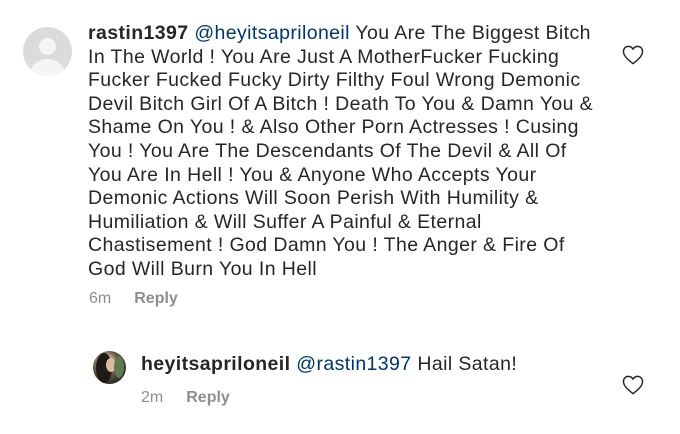 This screenshot has width=680, height=434. I want to click on photo-foliage-shape, so click(119, 367).